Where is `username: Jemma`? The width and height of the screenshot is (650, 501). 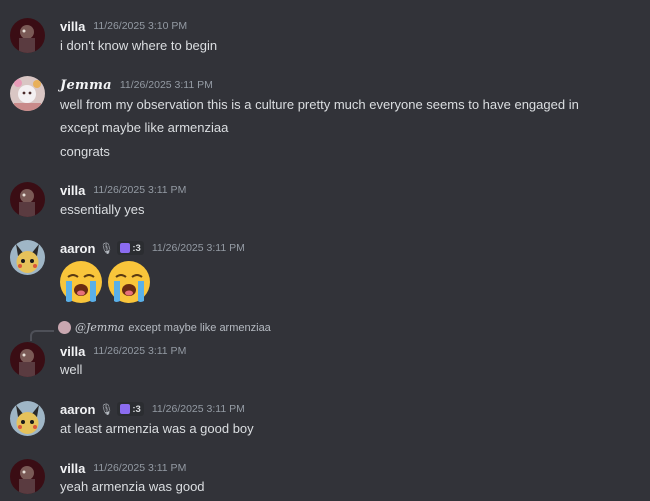 username: Jemma is located at coordinates (86, 85).